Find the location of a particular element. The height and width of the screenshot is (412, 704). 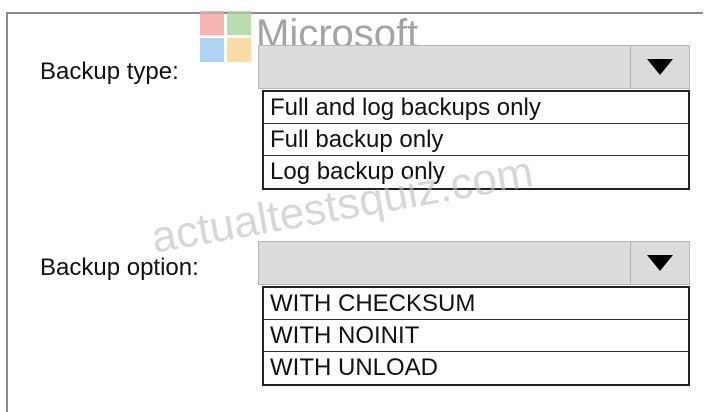

top-margin is located at coordinates (352, 6).